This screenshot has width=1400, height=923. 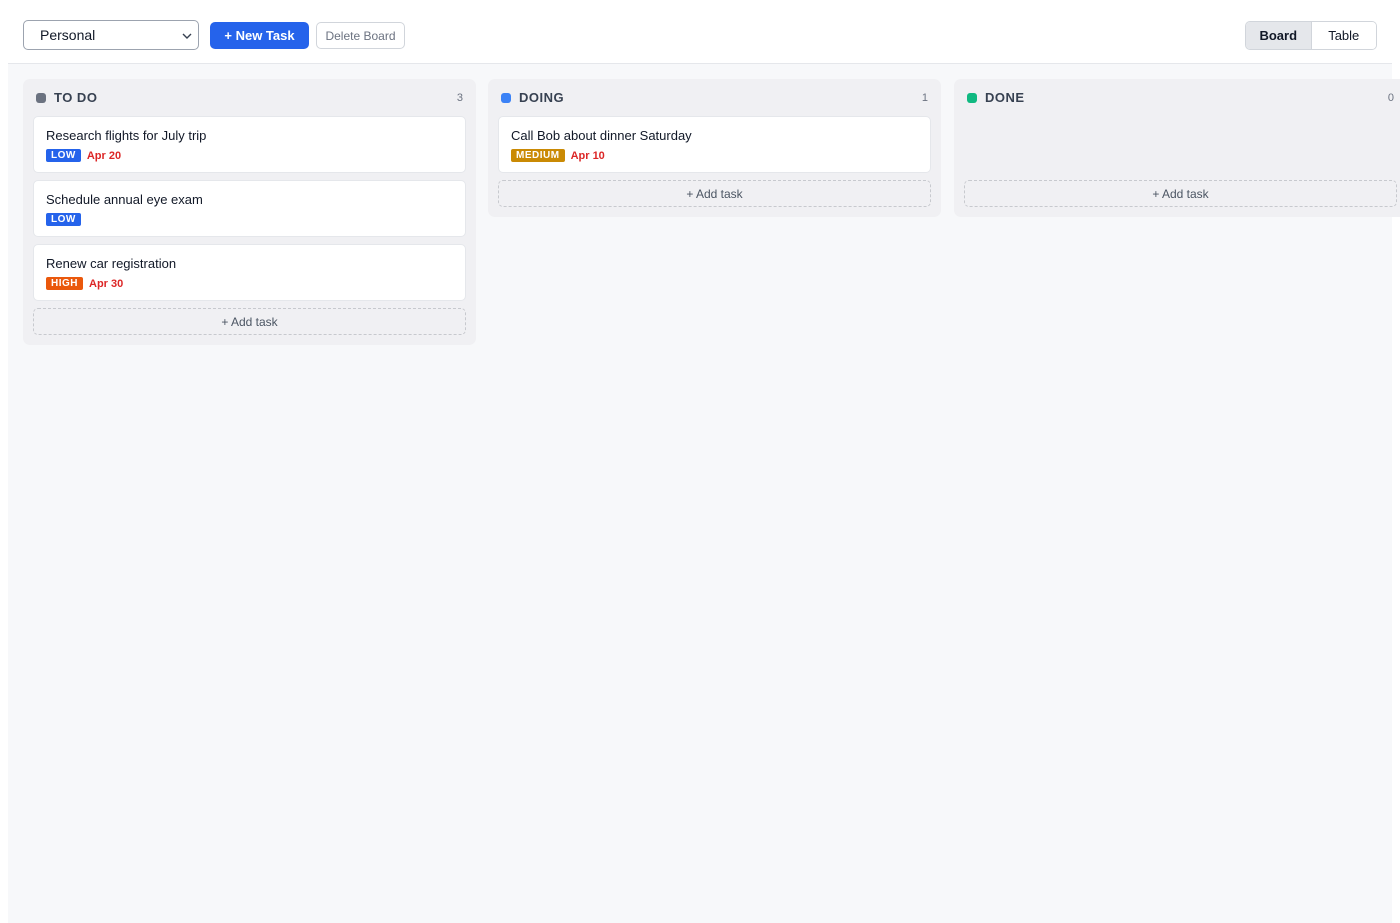 I want to click on column-done: DONE 0 + Add task, so click(x=1177, y=148).